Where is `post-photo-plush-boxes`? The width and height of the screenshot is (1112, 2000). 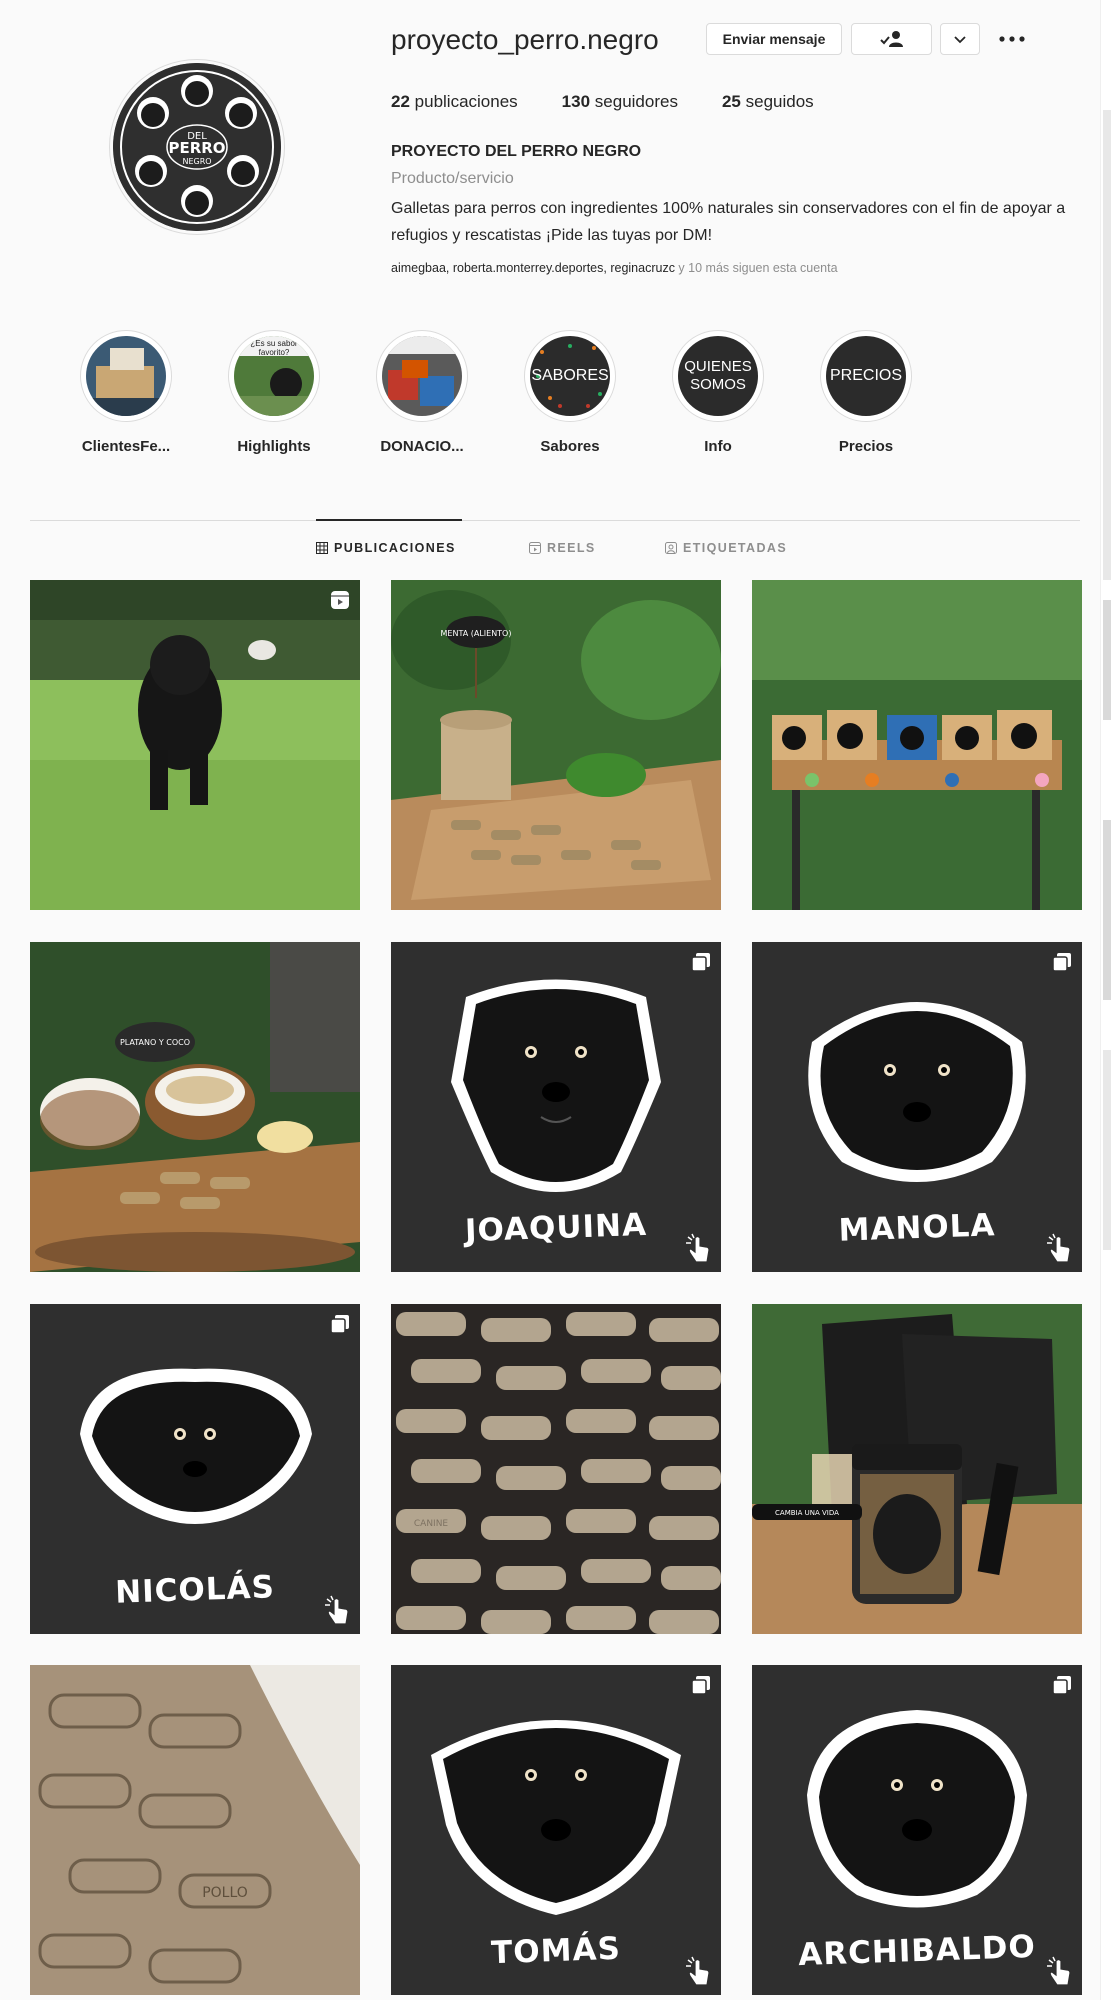 post-photo-plush-boxes is located at coordinates (917, 745).